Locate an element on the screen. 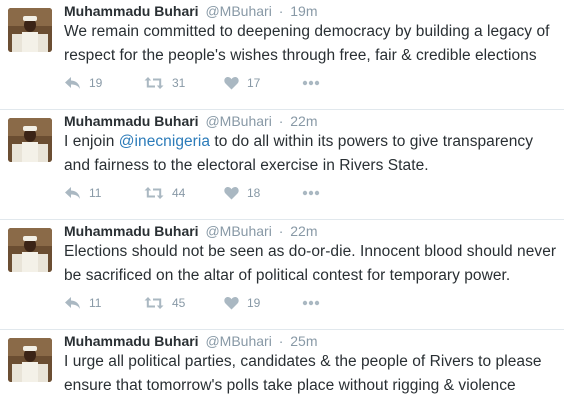 The image size is (564, 400). retweet-button: 45 is located at coordinates (164, 303).